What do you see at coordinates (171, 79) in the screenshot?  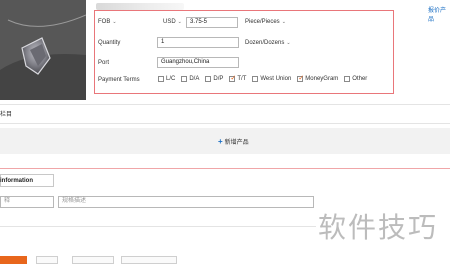 I see `option-label: L/C` at bounding box center [171, 79].